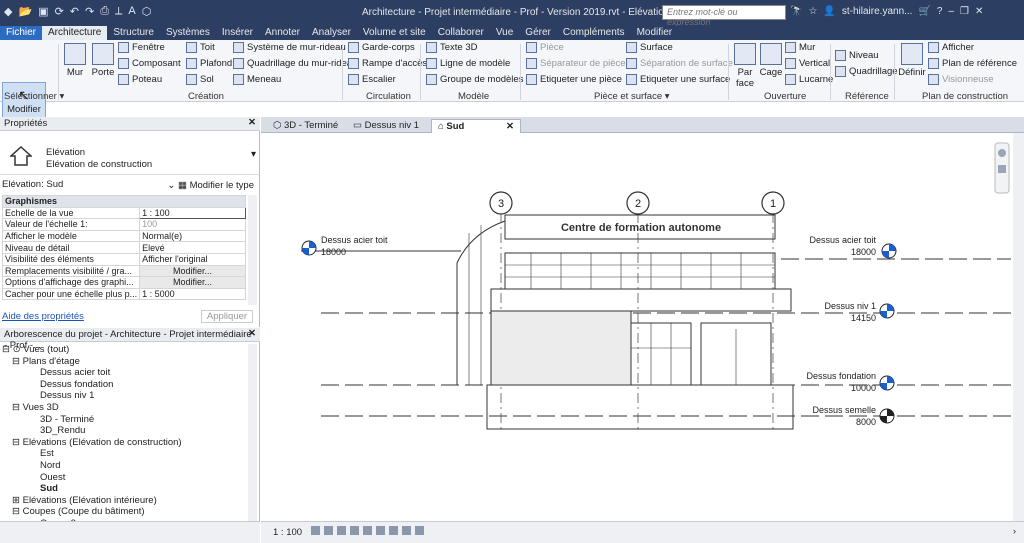  What do you see at coordinates (386, 126) in the screenshot?
I see `tab-dessus-niv1: ▭ Dessus niv 1` at bounding box center [386, 126].